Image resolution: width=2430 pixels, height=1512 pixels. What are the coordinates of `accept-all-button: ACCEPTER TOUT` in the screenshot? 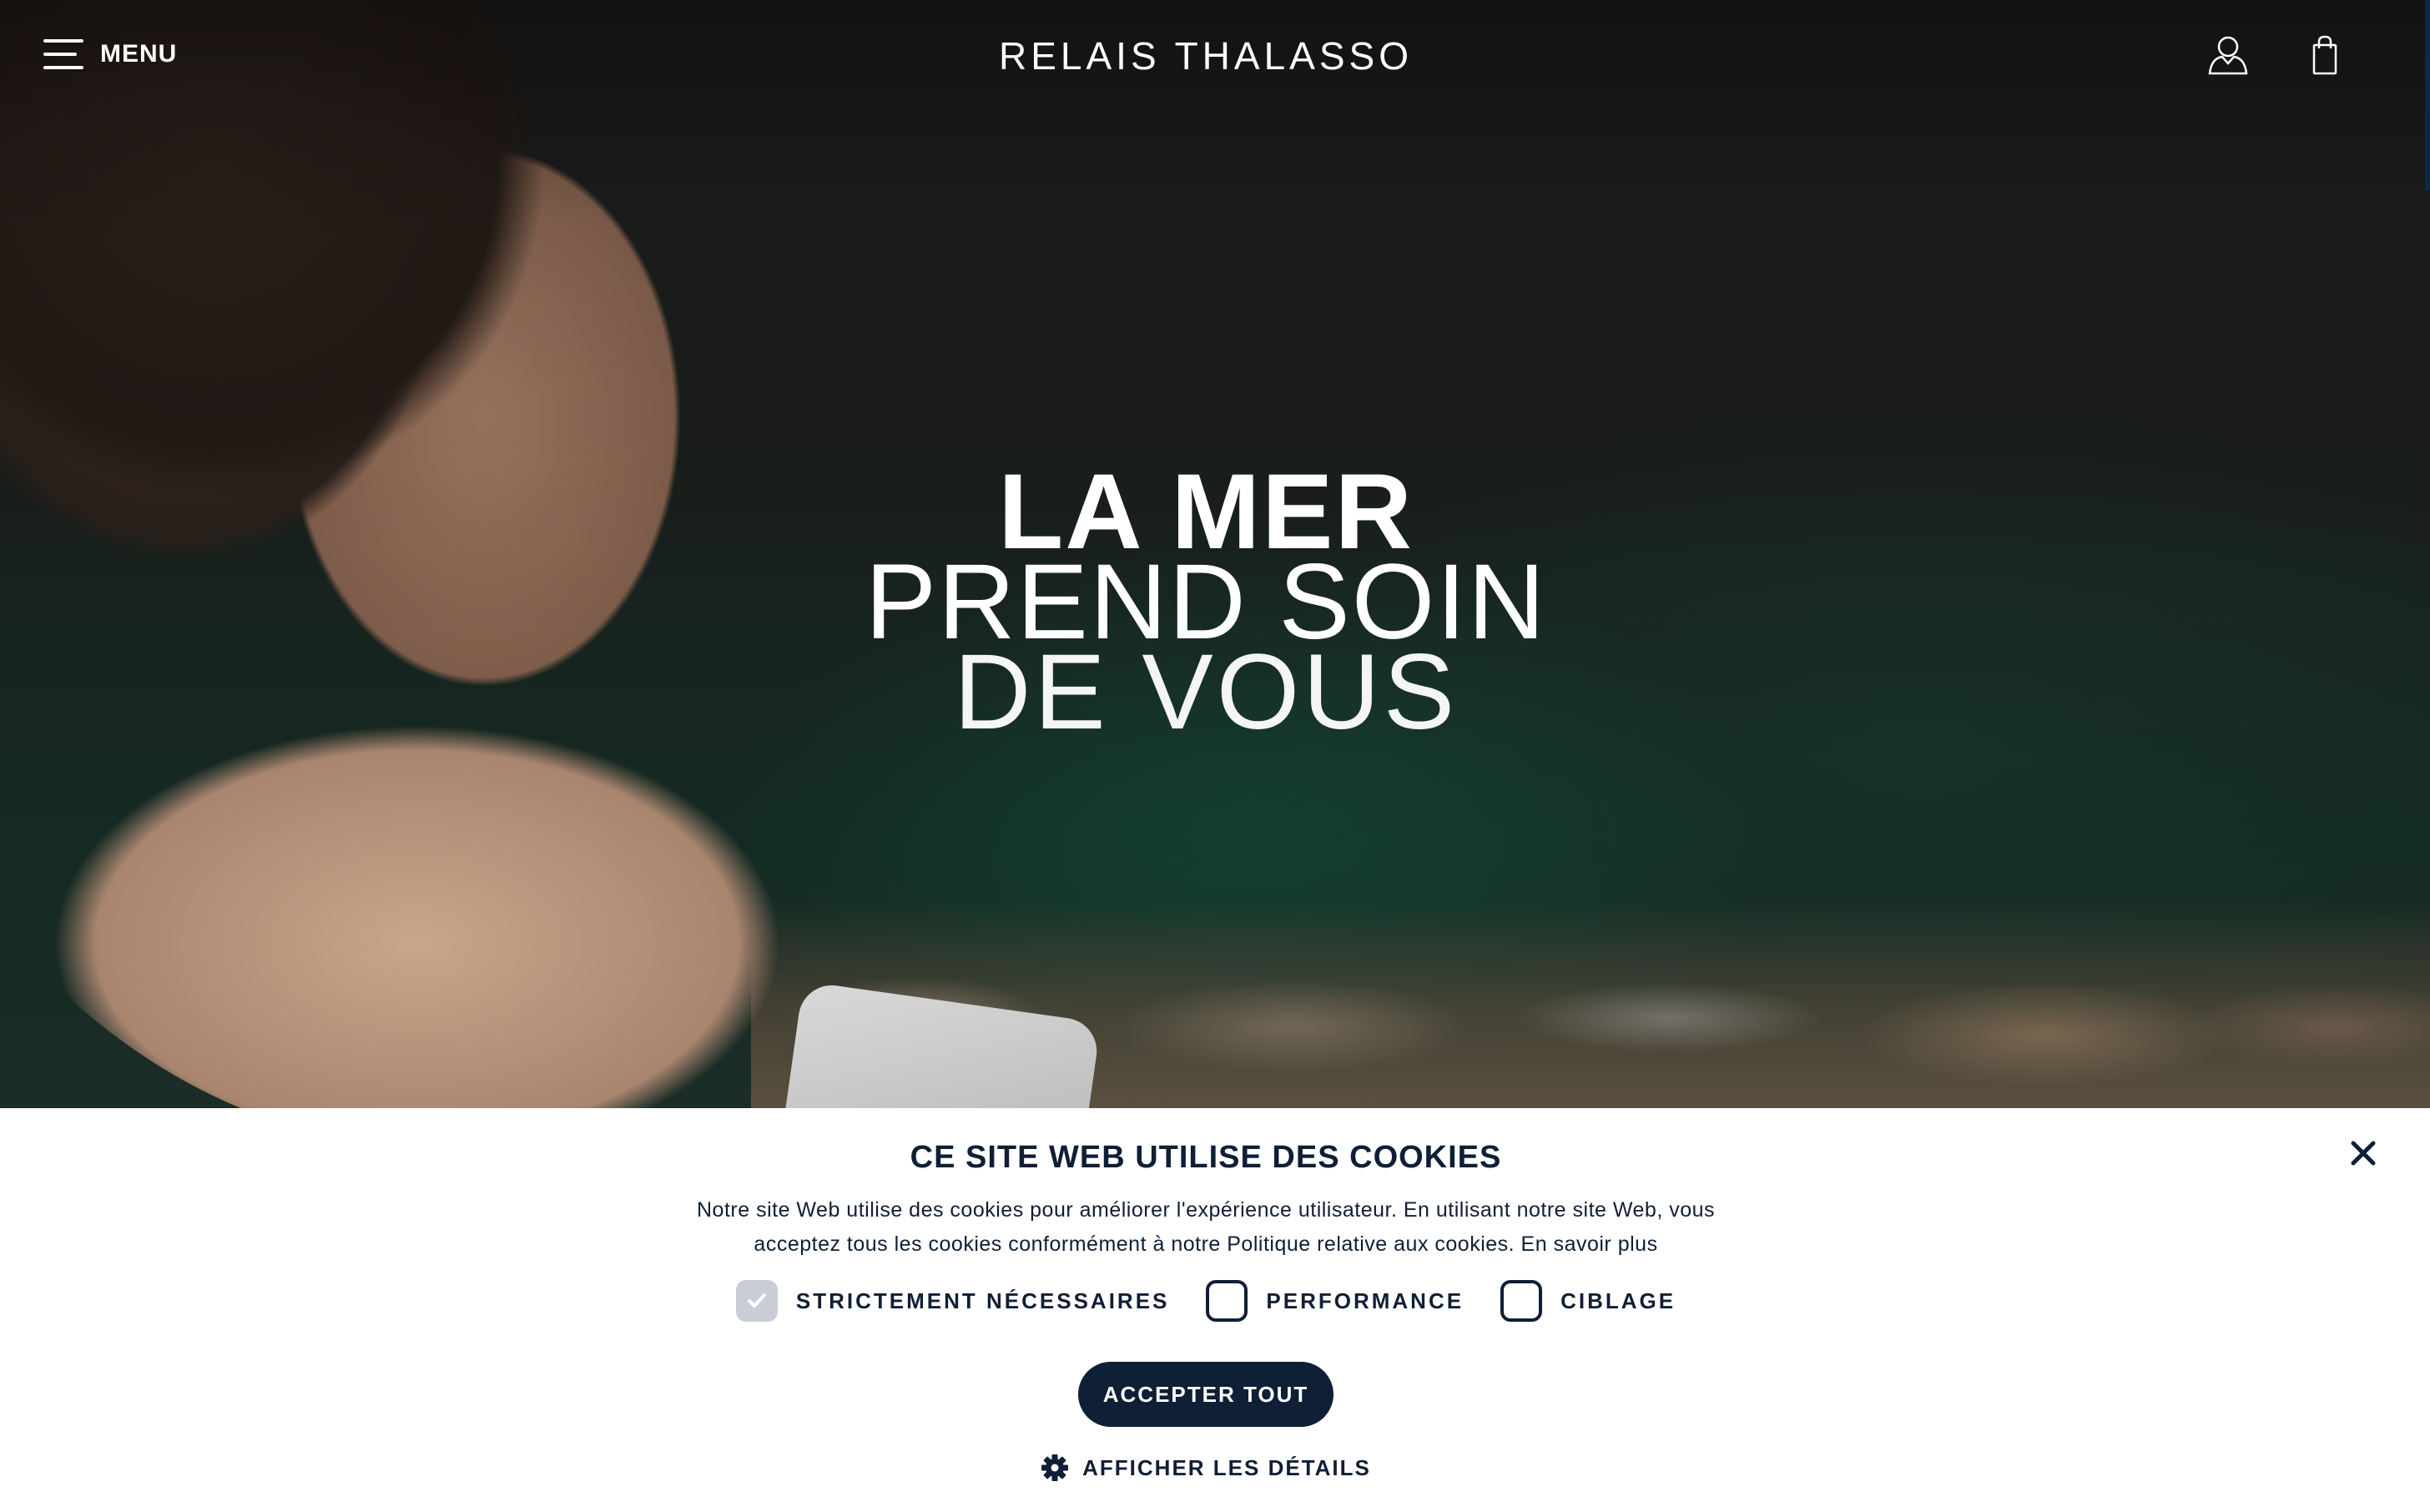 It's located at (1206, 1394).